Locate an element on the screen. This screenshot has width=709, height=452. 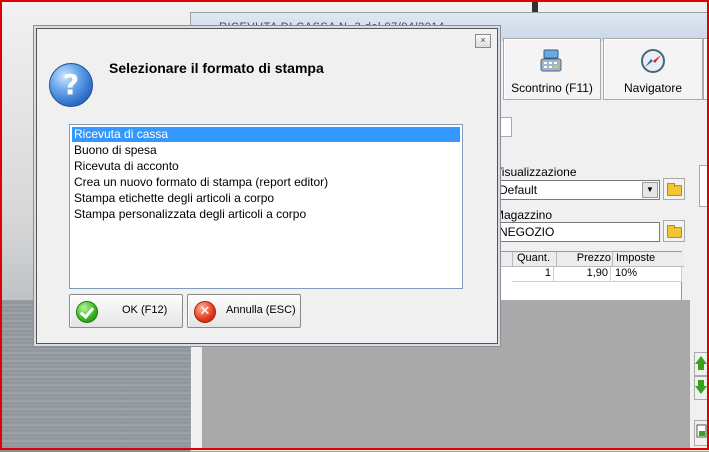
list-item: Ricevuta di acconto is located at coordinates (125, 166).